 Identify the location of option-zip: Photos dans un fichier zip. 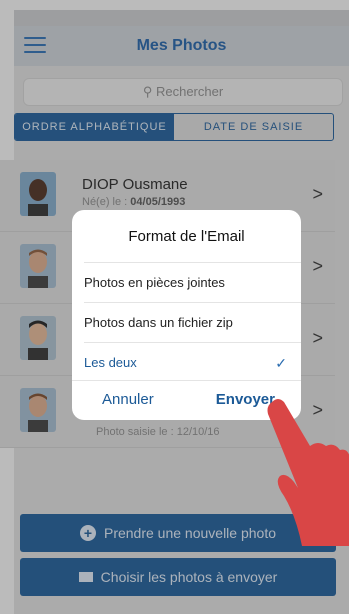
(192, 322).